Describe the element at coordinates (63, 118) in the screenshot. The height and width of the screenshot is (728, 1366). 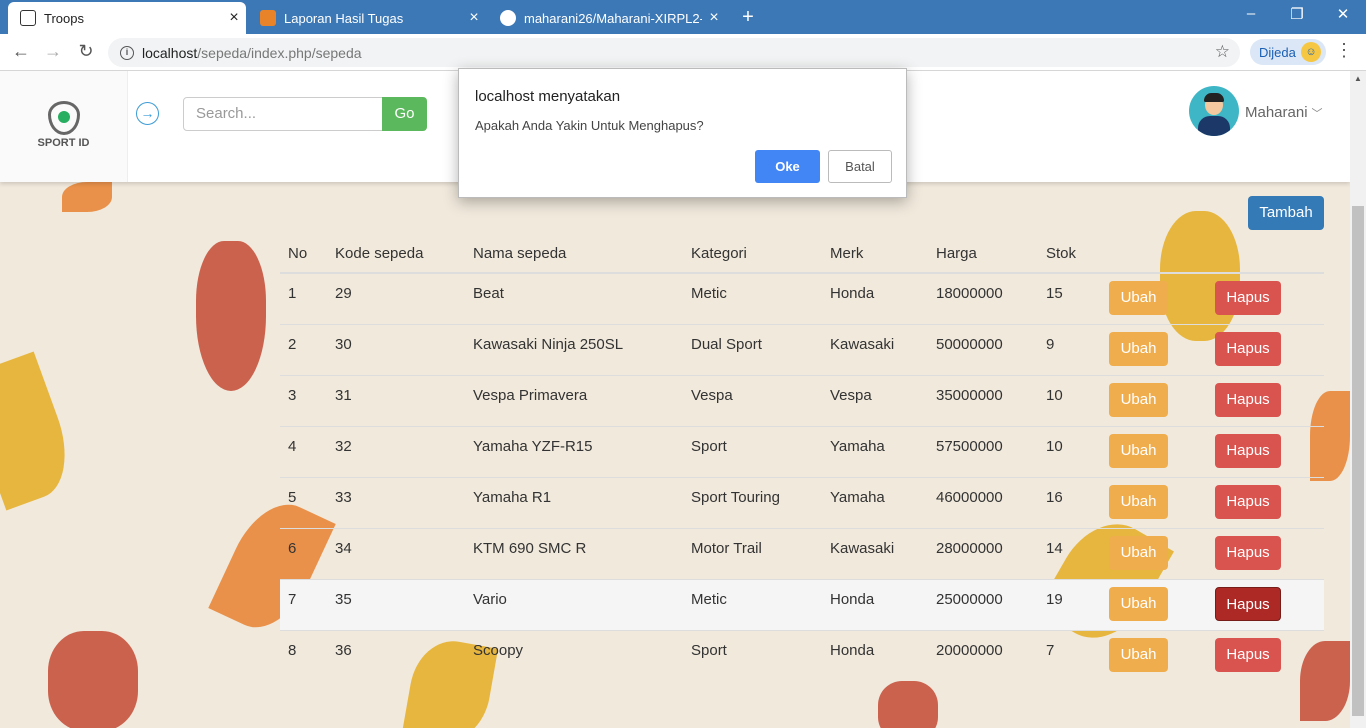
I see `shield-logo-icon` at that location.